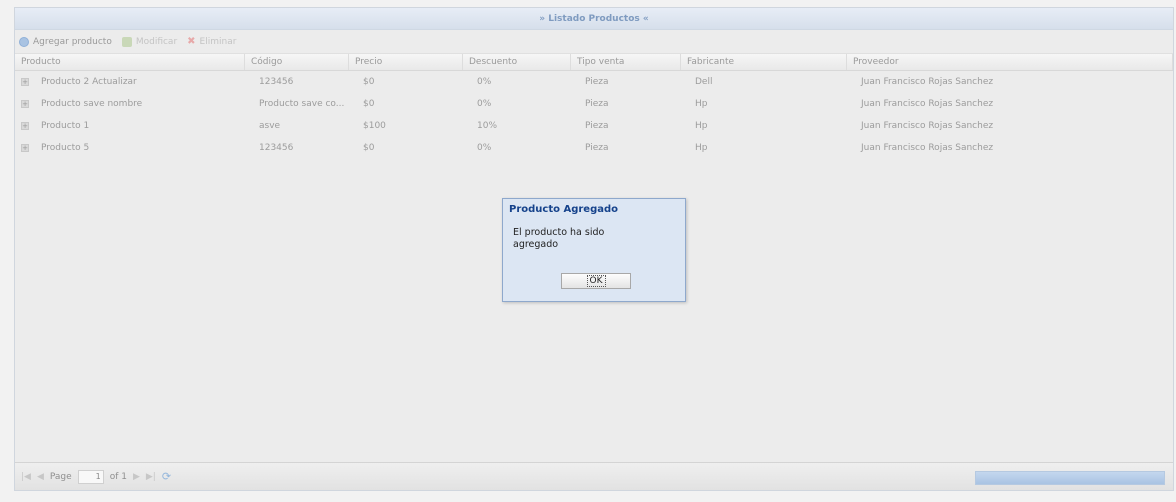  I want to click on ok-button: OK, so click(596, 281).